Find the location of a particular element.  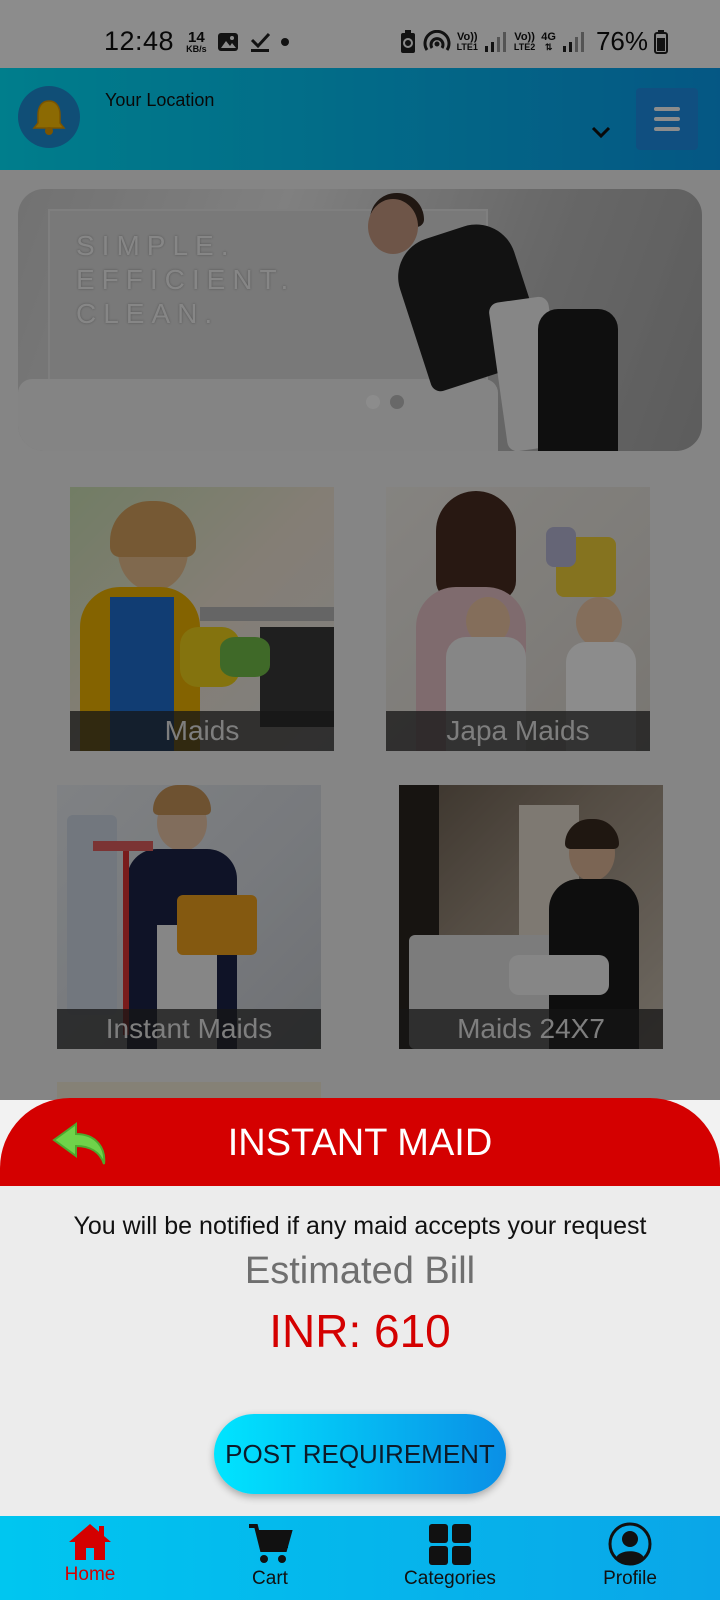

sim2-lte-label: LTE2 is located at coordinates (524, 46).